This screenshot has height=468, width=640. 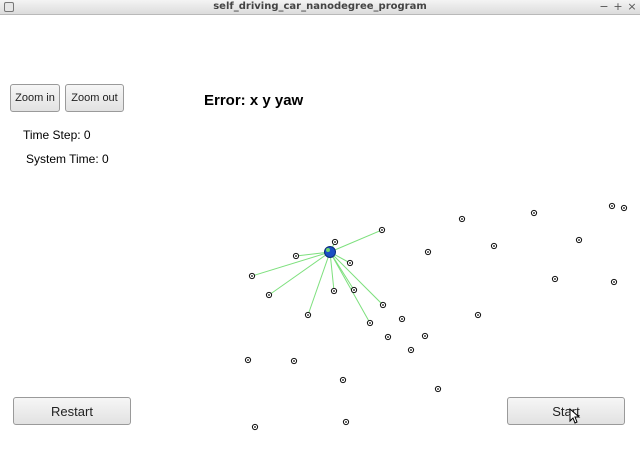 What do you see at coordinates (330, 252) in the screenshot?
I see `car-icon` at bounding box center [330, 252].